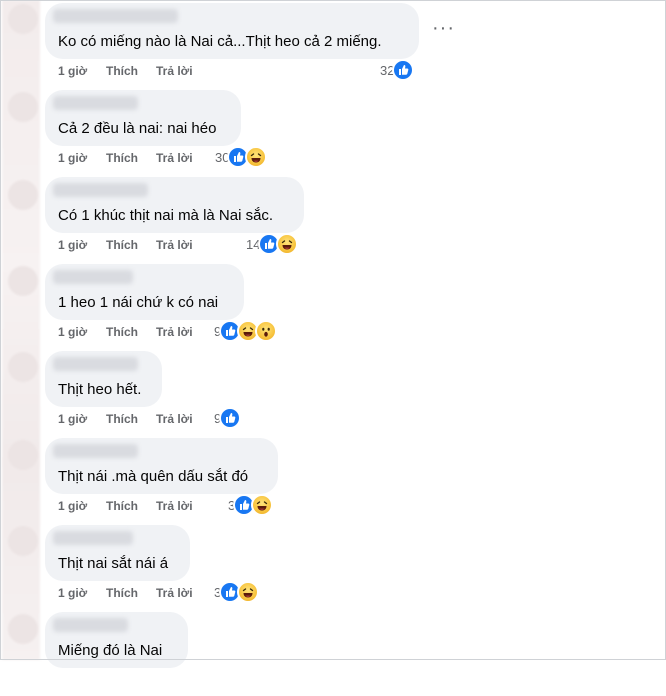 The width and height of the screenshot is (666, 696). I want to click on comment: Thịt nai sắt nái á 1 giờ Thích Trả lời 3, so click(333, 565).